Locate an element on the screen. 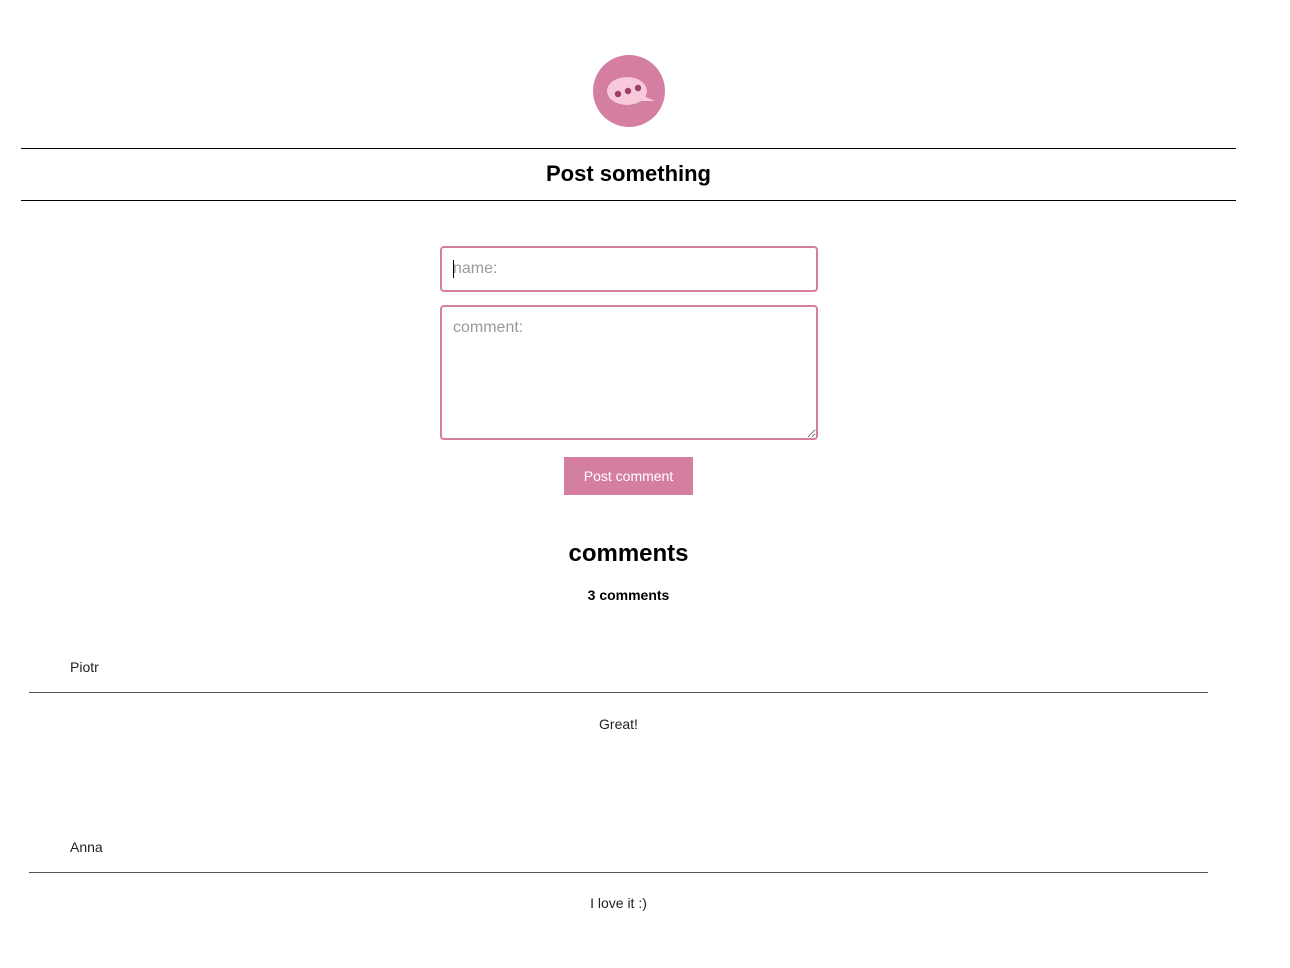 The width and height of the screenshot is (1290, 968). text-caret is located at coordinates (453, 269).